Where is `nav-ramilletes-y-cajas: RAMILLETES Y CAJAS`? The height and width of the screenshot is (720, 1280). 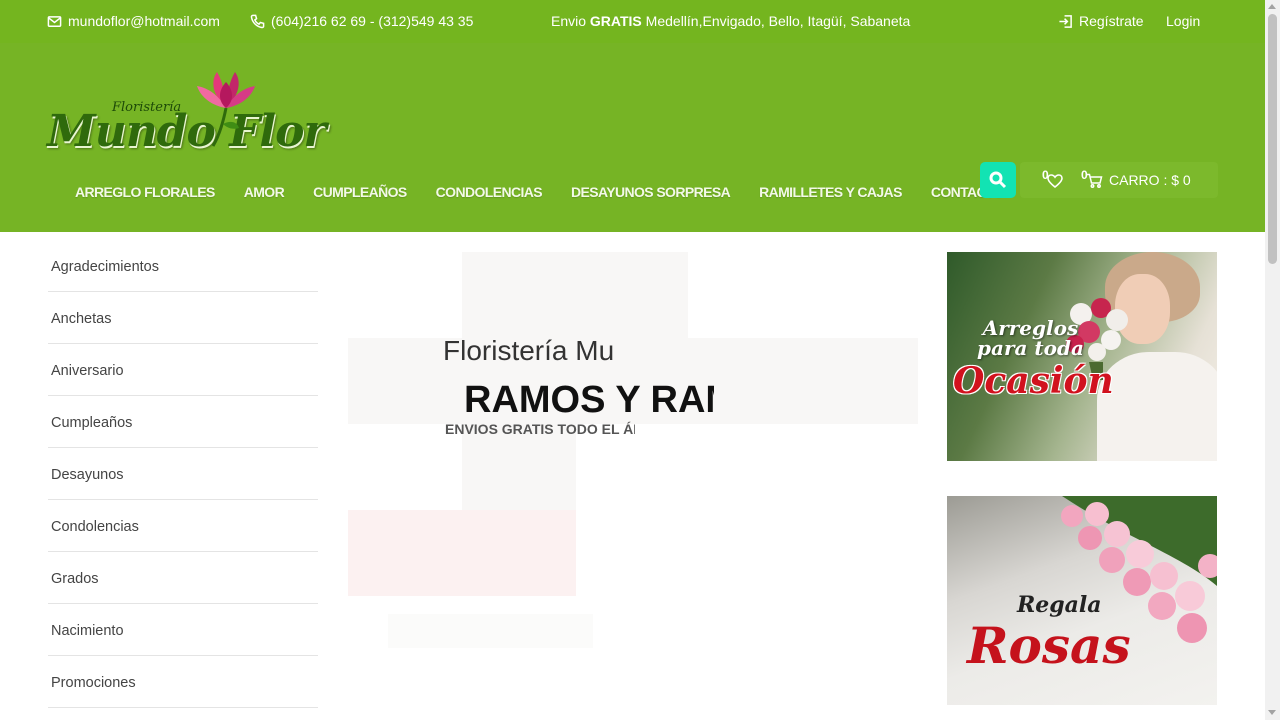 nav-ramilletes-y-cajas: RAMILLETES Y CAJAS is located at coordinates (830, 192).